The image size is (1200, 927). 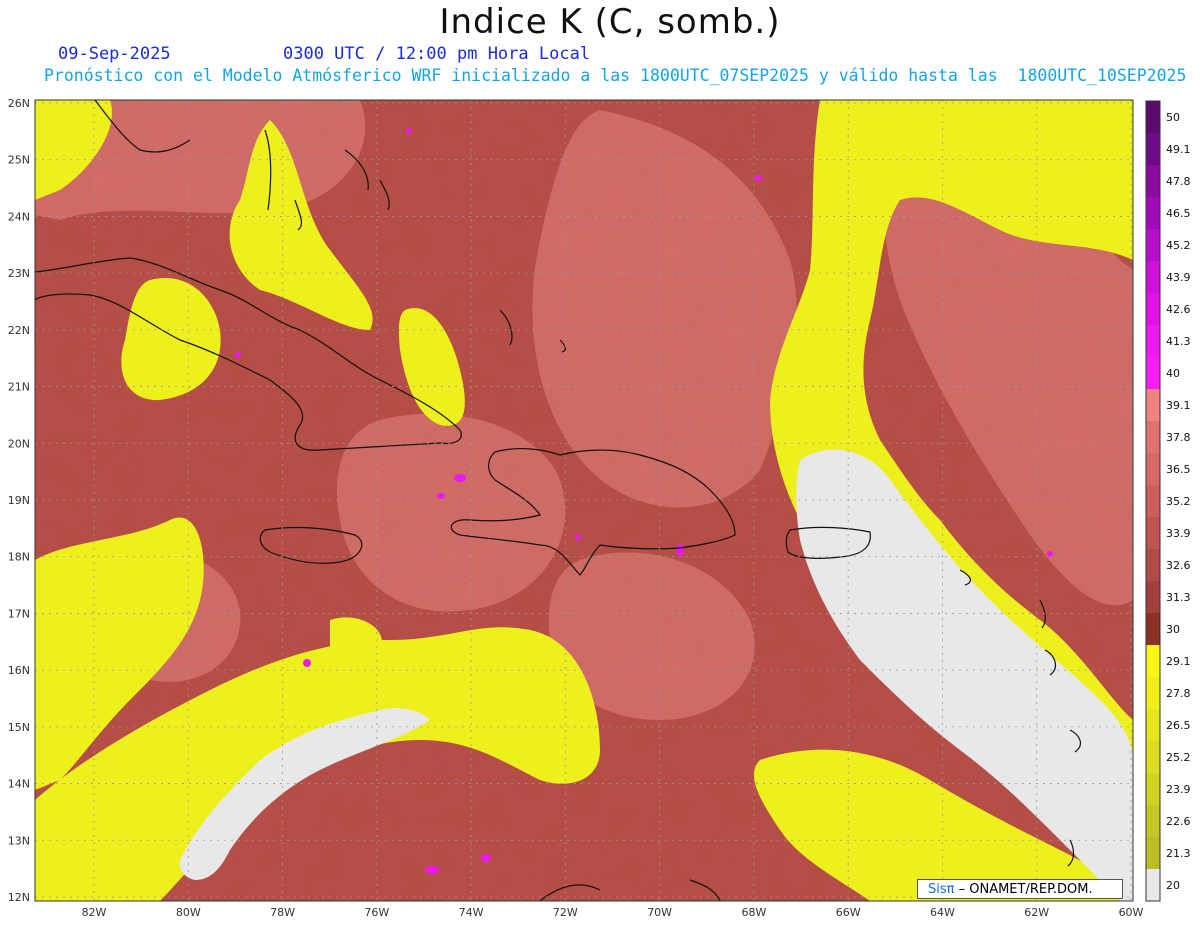 I want to click on colorbar-label: 40, so click(x=1173, y=373).